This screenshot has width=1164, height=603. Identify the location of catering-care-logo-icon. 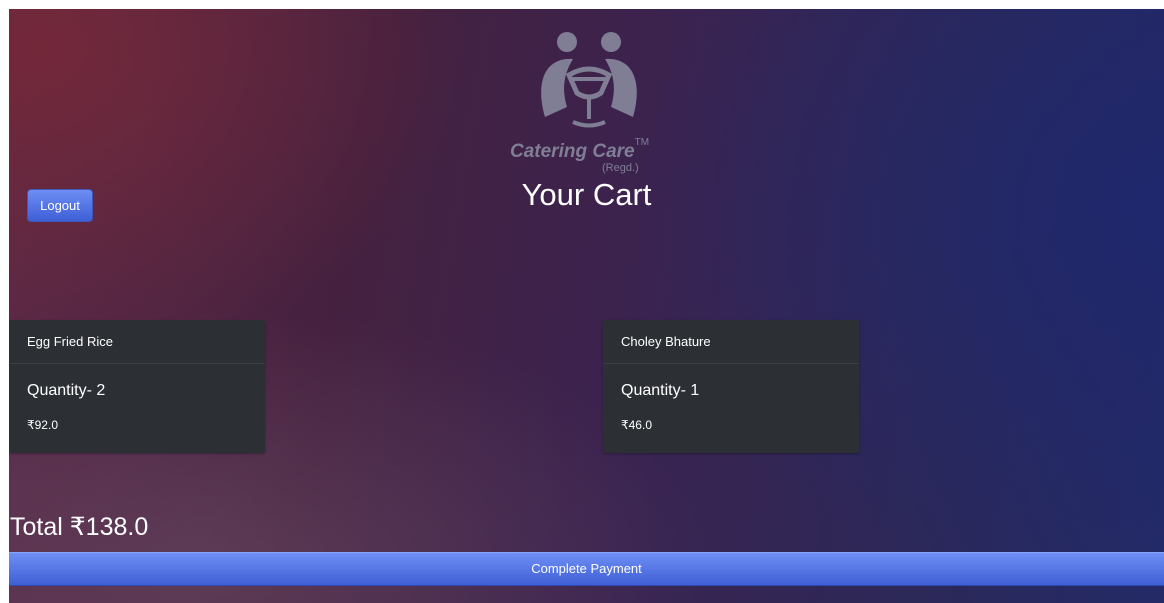
(589, 80).